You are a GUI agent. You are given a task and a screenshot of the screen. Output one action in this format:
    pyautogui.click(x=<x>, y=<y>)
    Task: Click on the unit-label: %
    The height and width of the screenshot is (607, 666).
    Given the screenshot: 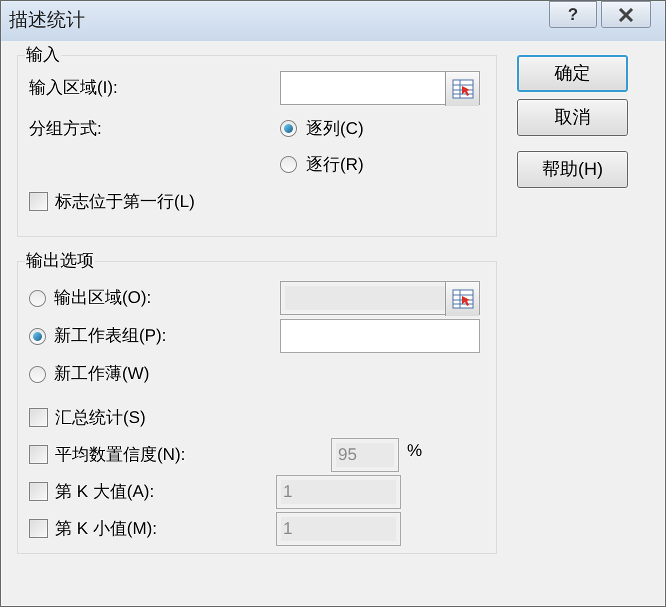 What is the action you would take?
    pyautogui.click(x=414, y=451)
    